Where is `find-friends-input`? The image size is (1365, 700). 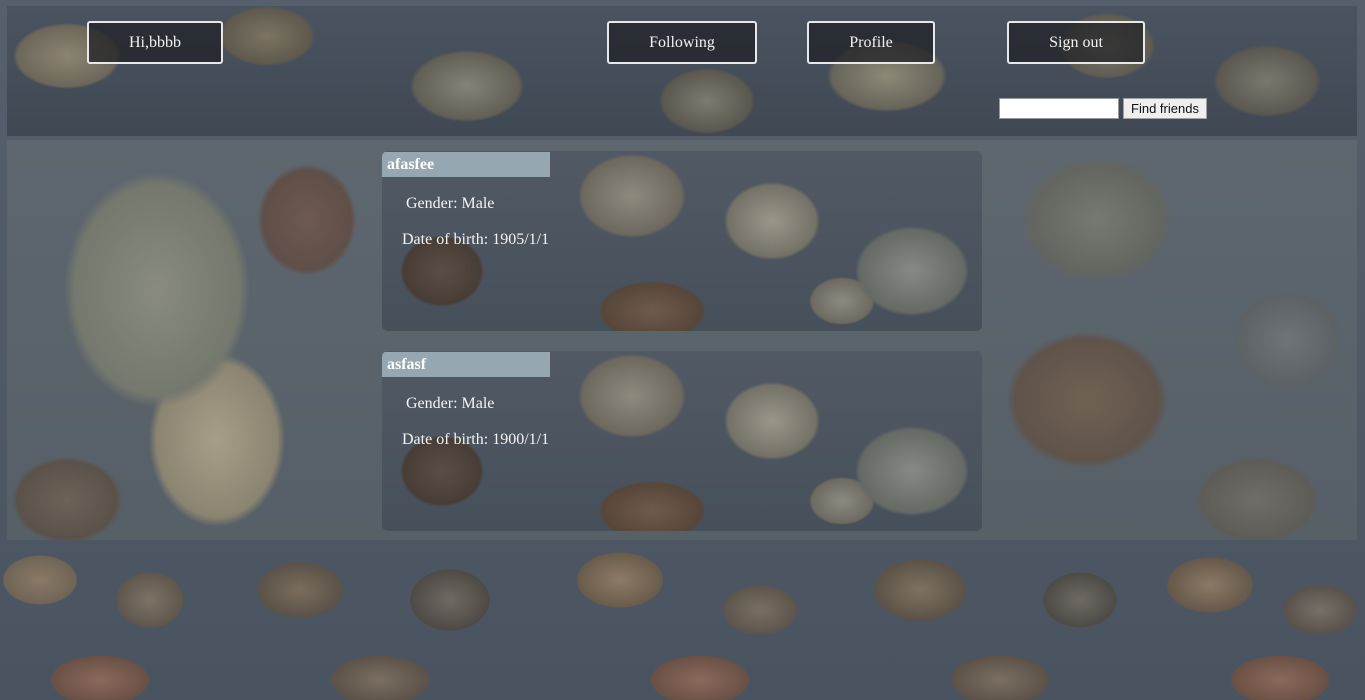
find-friends-input is located at coordinates (1059, 108).